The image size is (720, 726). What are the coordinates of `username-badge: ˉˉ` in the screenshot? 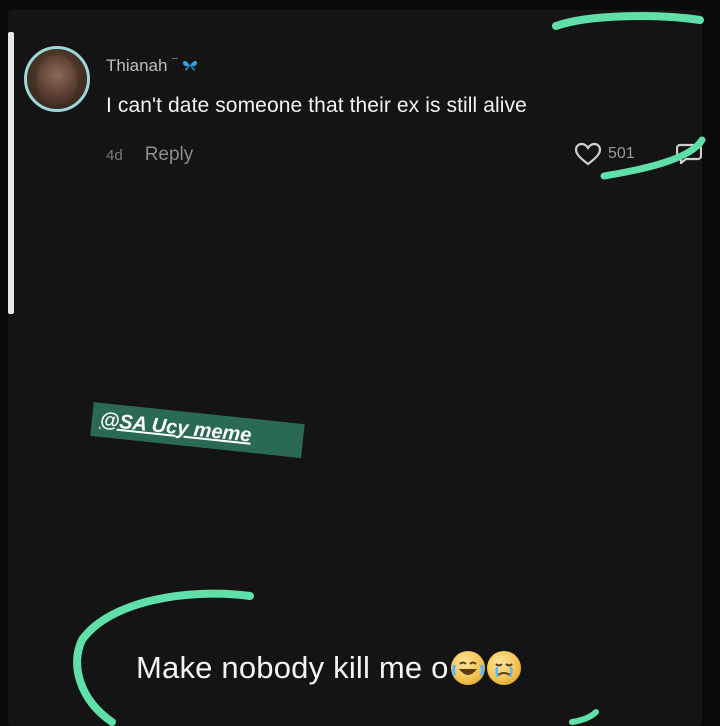 It's located at (175, 62).